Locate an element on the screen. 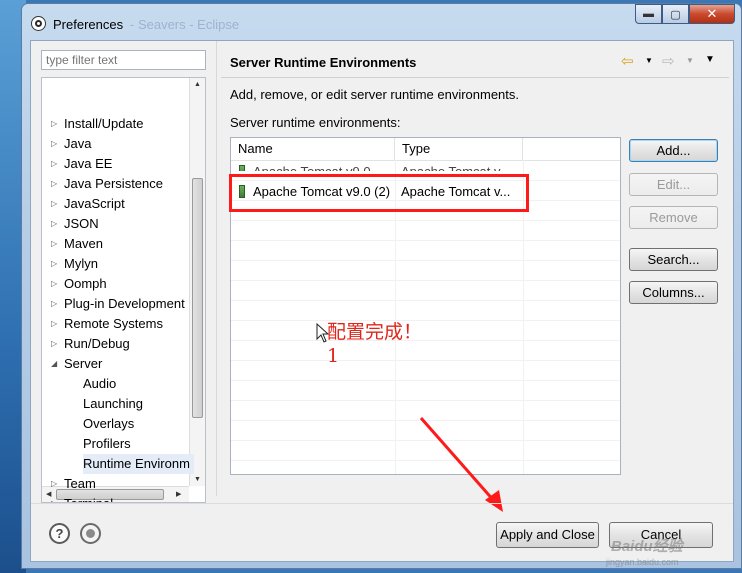  remove-button: Remove is located at coordinates (673, 217).